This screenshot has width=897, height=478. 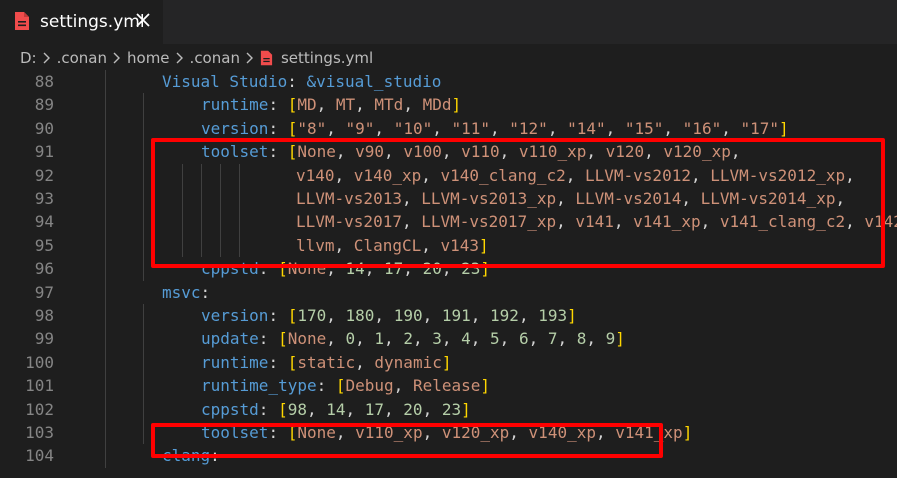 I want to click on code-text: Visual Studio: &visual_studio, so click(x=301, y=81).